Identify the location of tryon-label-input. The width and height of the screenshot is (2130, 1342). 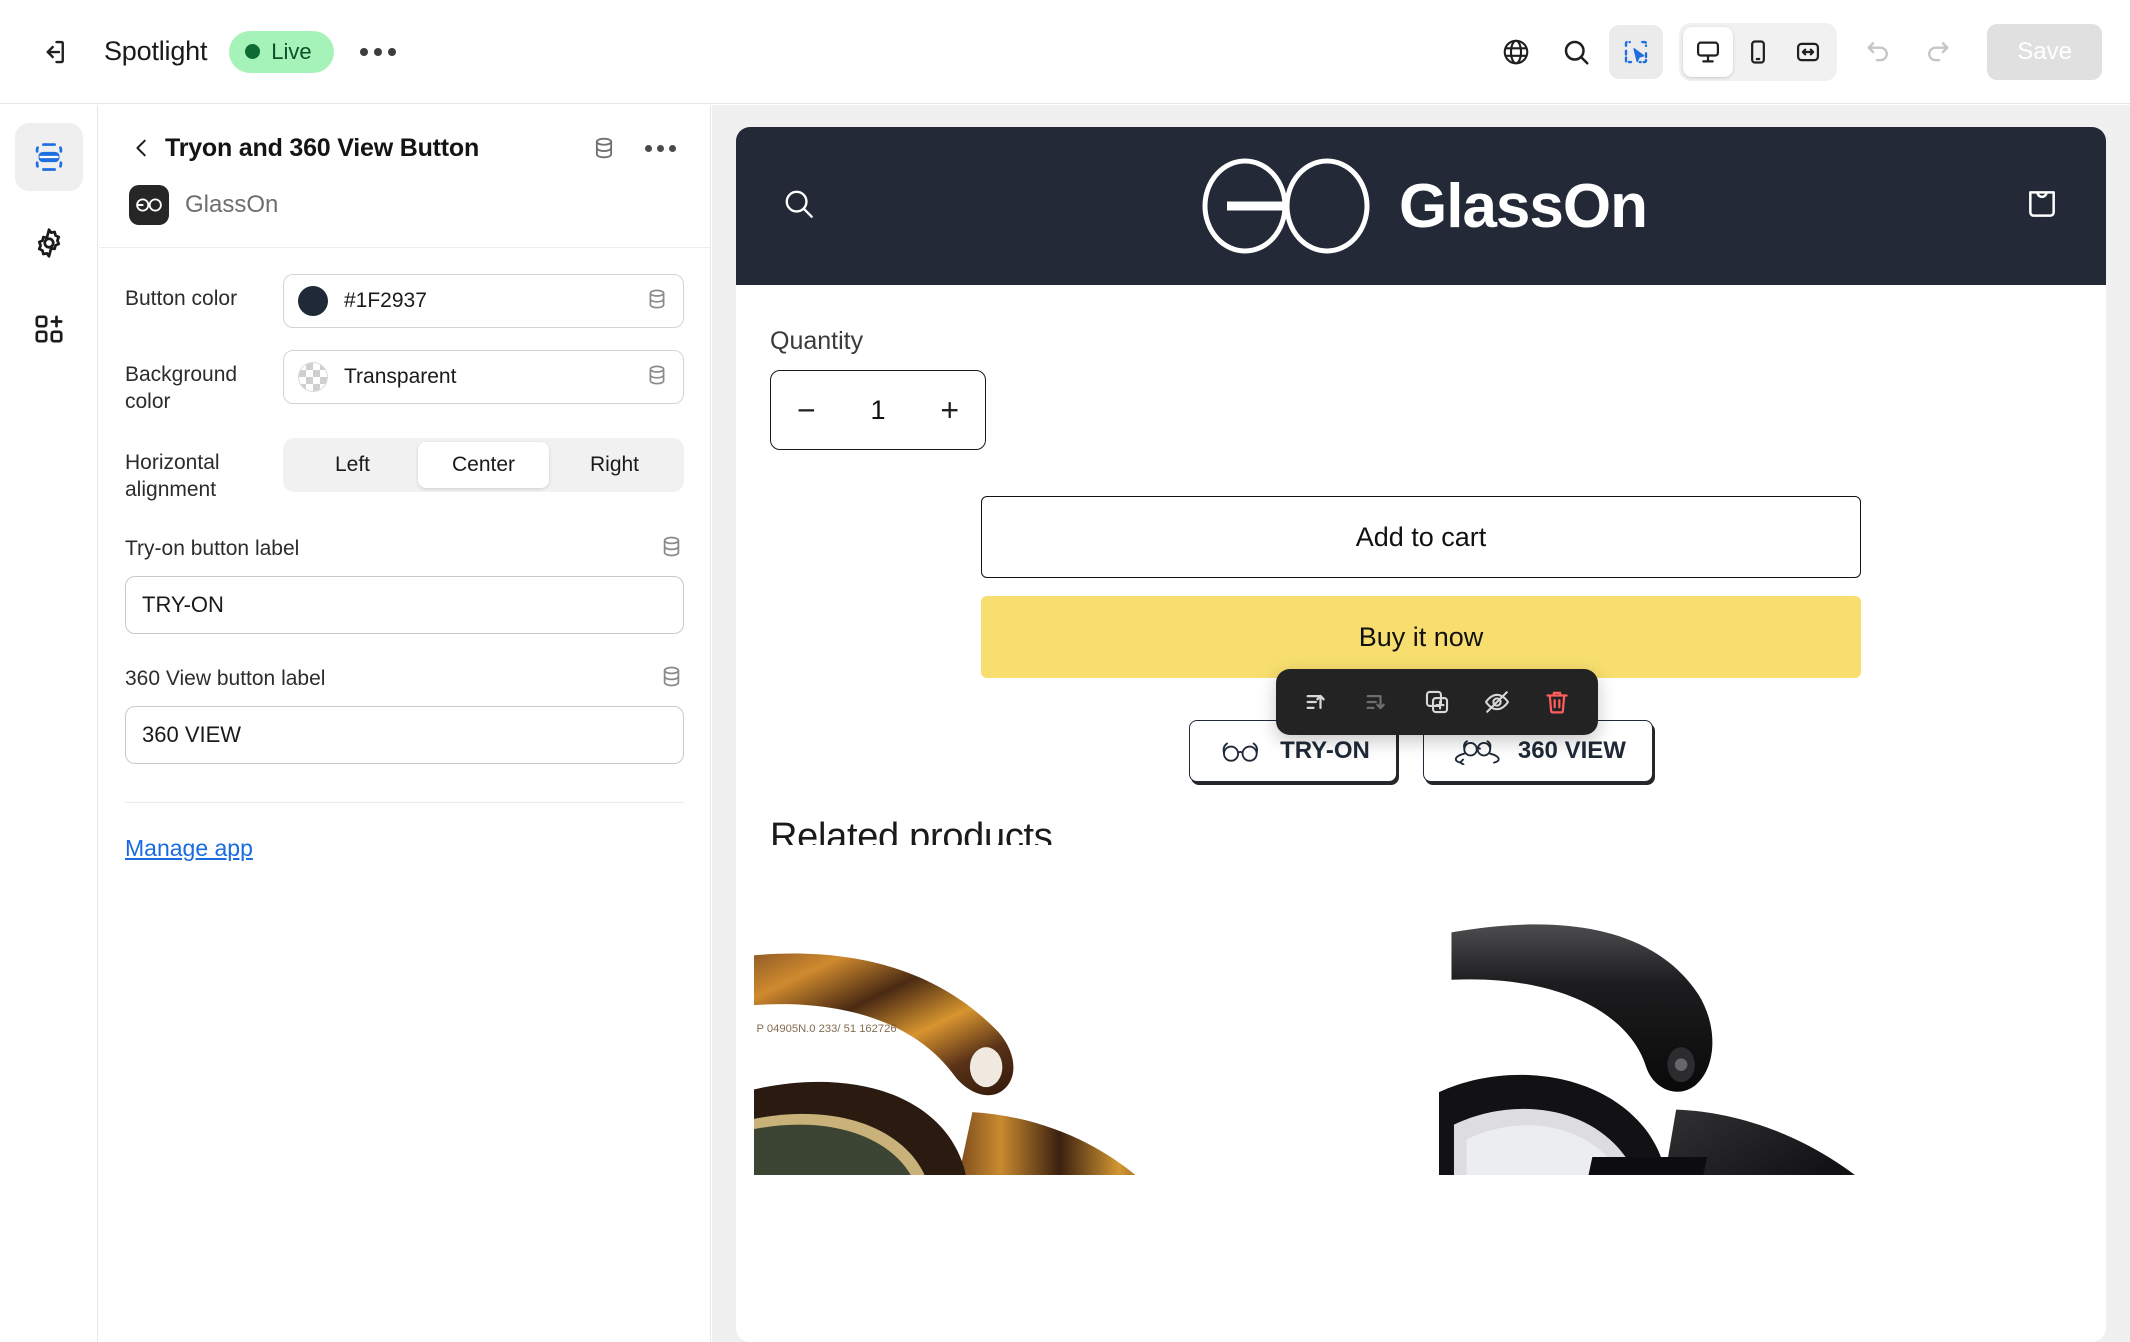
(404, 604).